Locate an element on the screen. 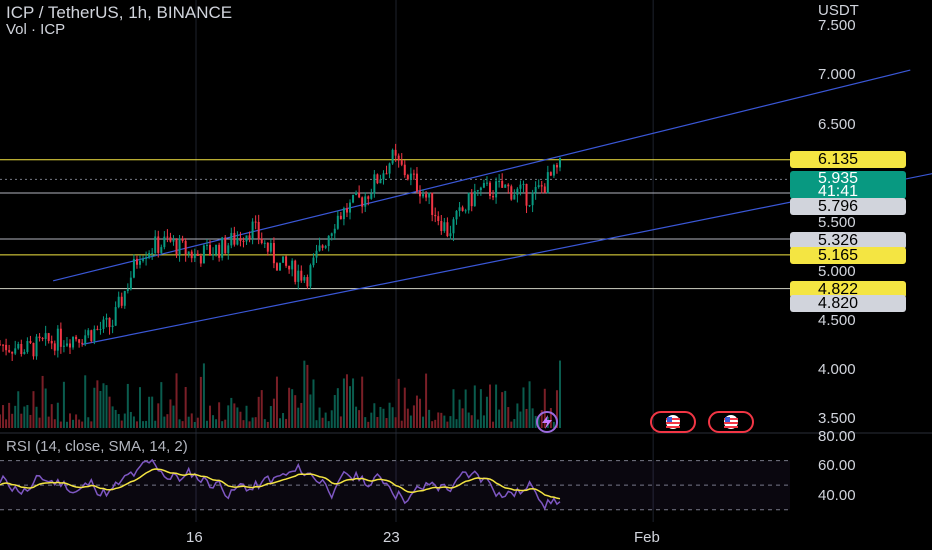  price-tag-6135: 6.135 is located at coordinates (848, 159).